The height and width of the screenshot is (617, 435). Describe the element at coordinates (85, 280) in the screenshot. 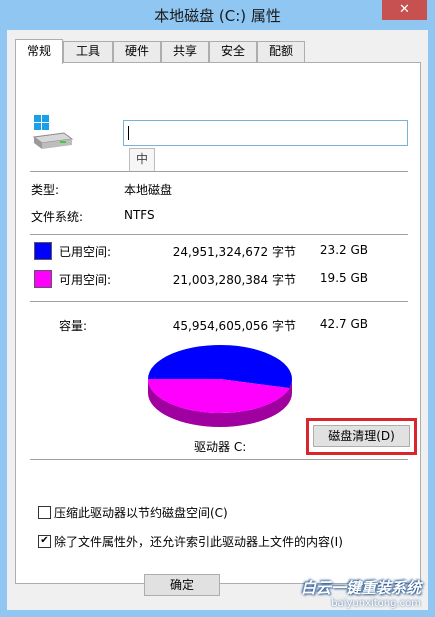

I see `free-space-label: 可用空间:` at that location.